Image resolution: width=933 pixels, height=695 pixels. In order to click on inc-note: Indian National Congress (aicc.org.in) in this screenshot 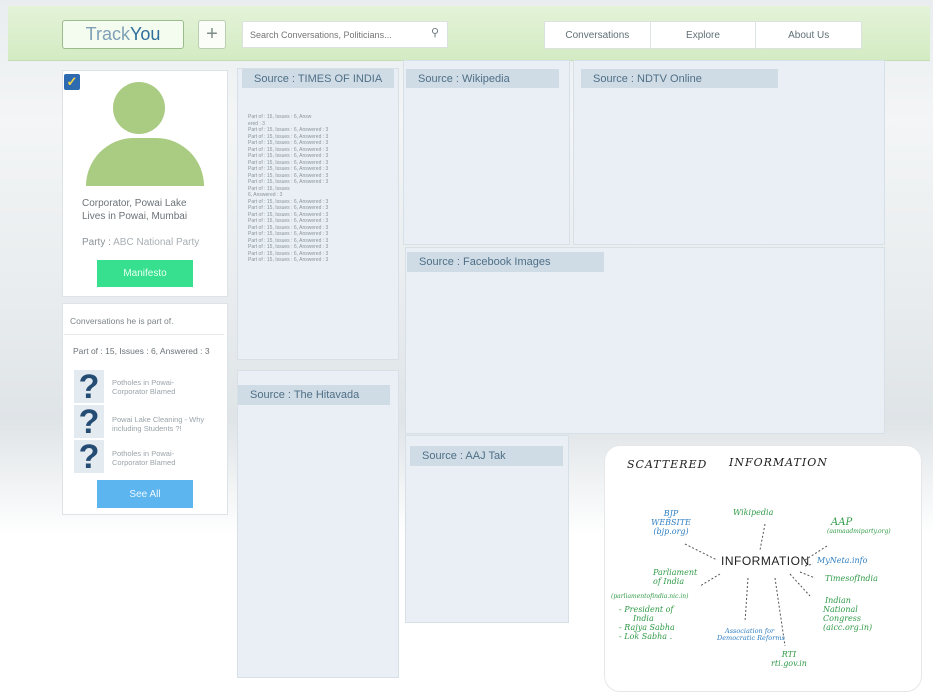, I will do `click(847, 614)`.